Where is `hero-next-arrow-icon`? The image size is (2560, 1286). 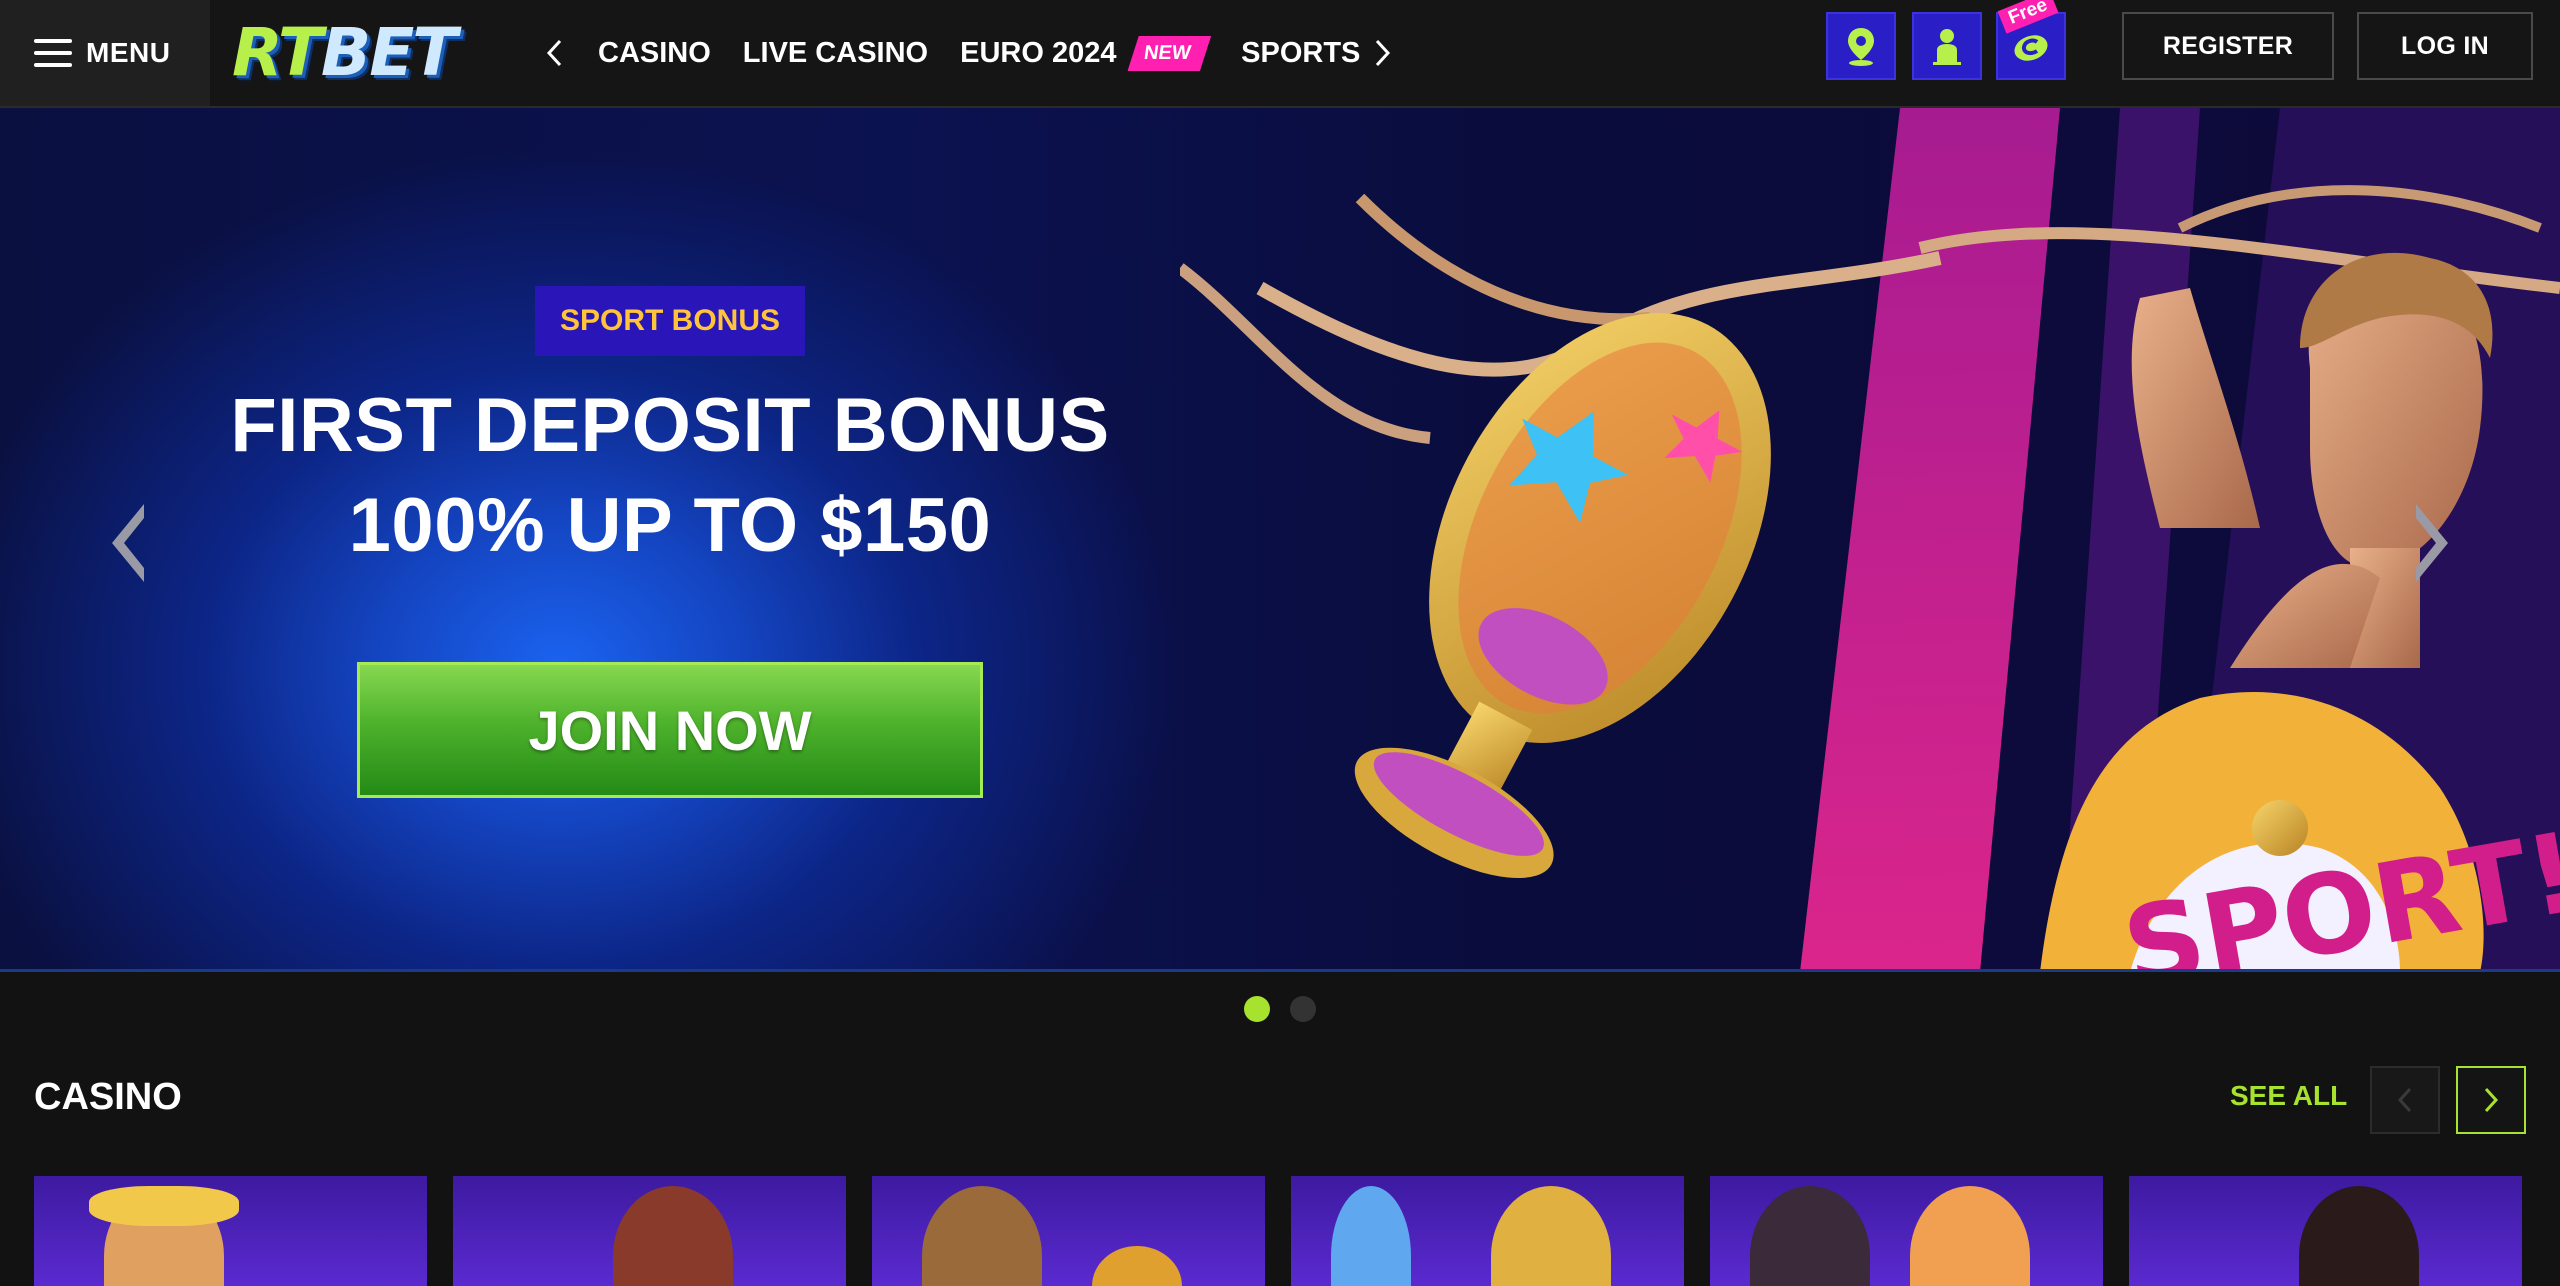 hero-next-arrow-icon is located at coordinates (2432, 543).